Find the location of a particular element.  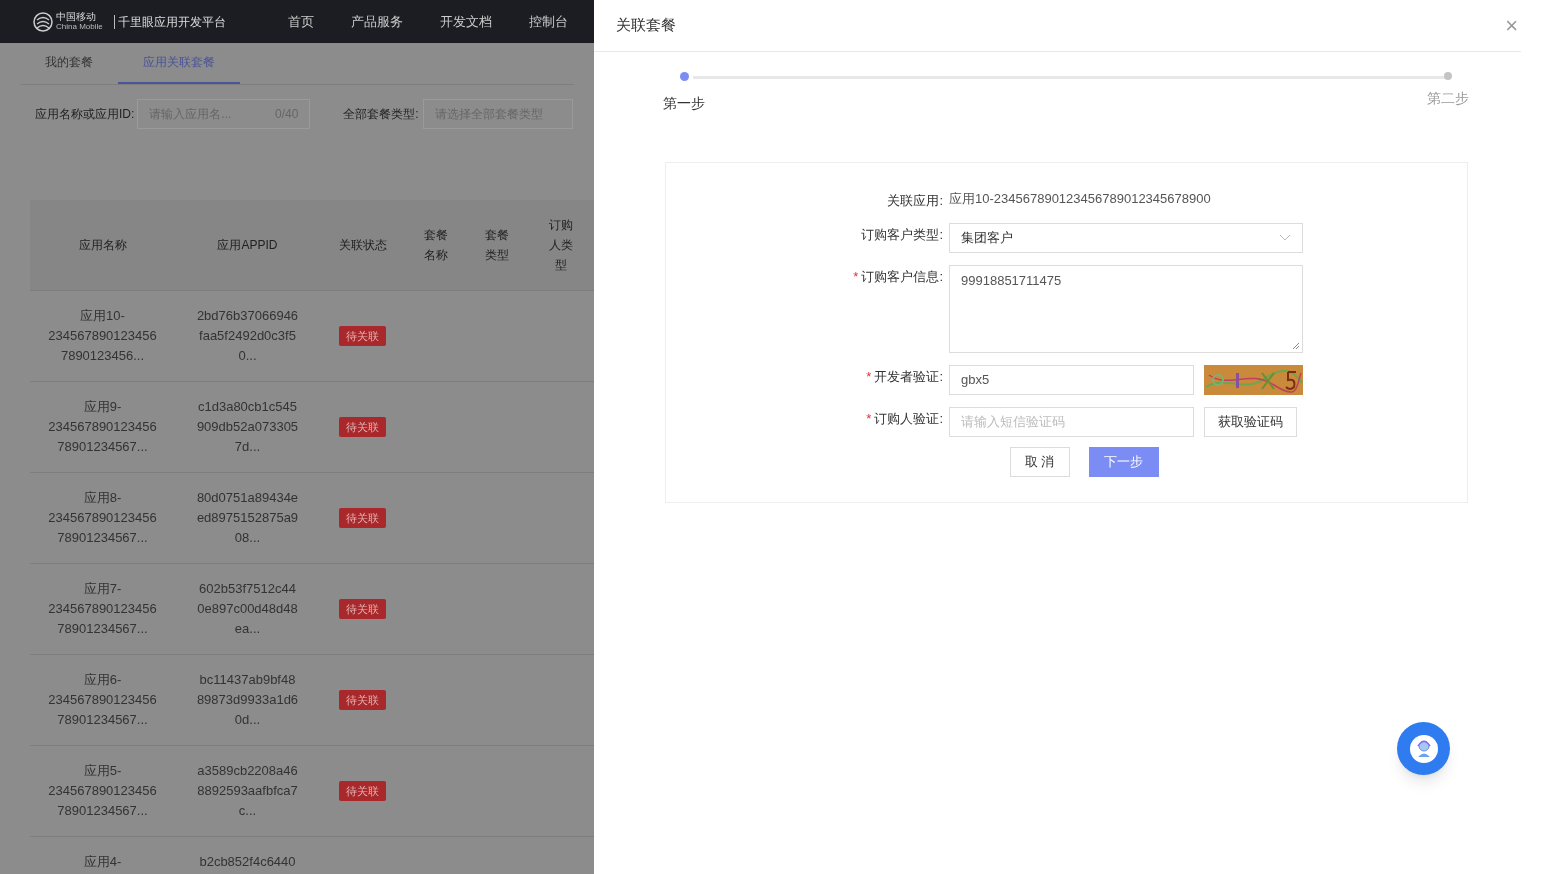

table-cell-text: b2cb852f4c6440 is located at coordinates (247, 862).